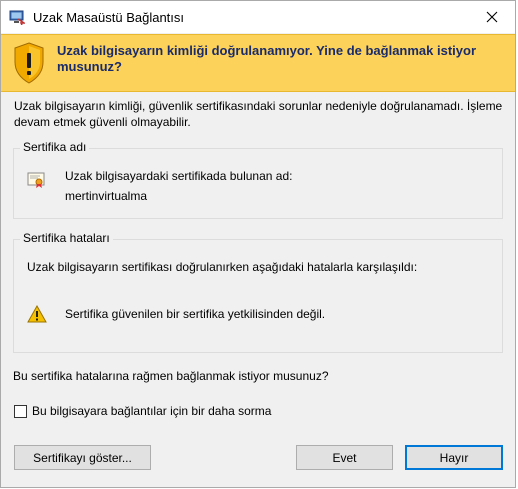 The image size is (518, 489). What do you see at coordinates (258, 17) in the screenshot?
I see `title-bar: Uzak Masaüstü Bağlantısı` at bounding box center [258, 17].